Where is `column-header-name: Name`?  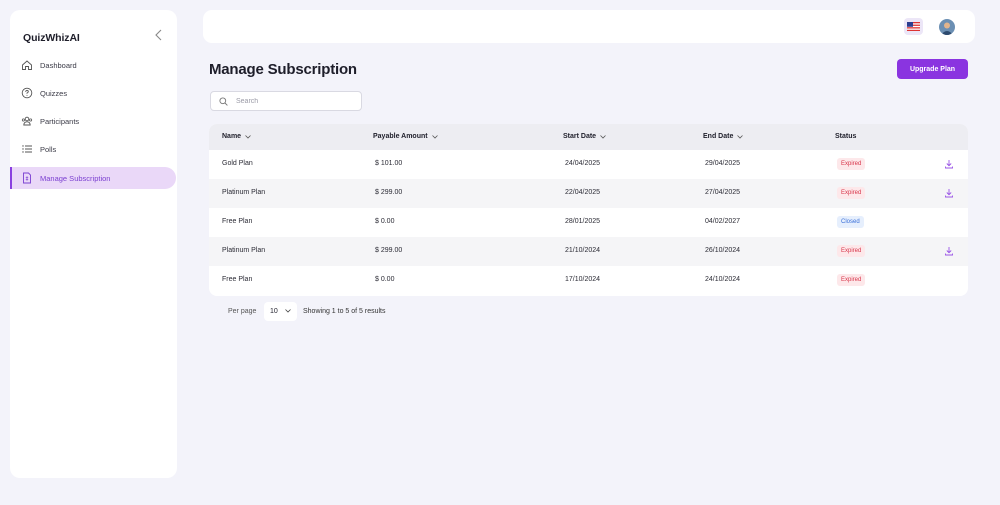 column-header-name: Name is located at coordinates (236, 136).